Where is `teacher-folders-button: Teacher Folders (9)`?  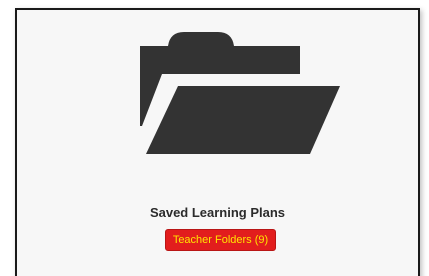 teacher-folders-button: Teacher Folders (9) is located at coordinates (220, 240).